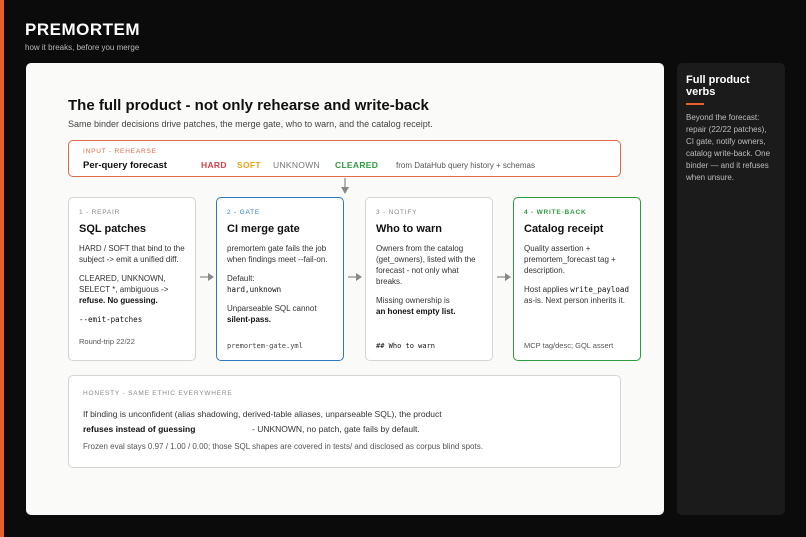  Describe the element at coordinates (465, 165) in the screenshot. I see `input-source: from DataHub query history + schemas` at that location.